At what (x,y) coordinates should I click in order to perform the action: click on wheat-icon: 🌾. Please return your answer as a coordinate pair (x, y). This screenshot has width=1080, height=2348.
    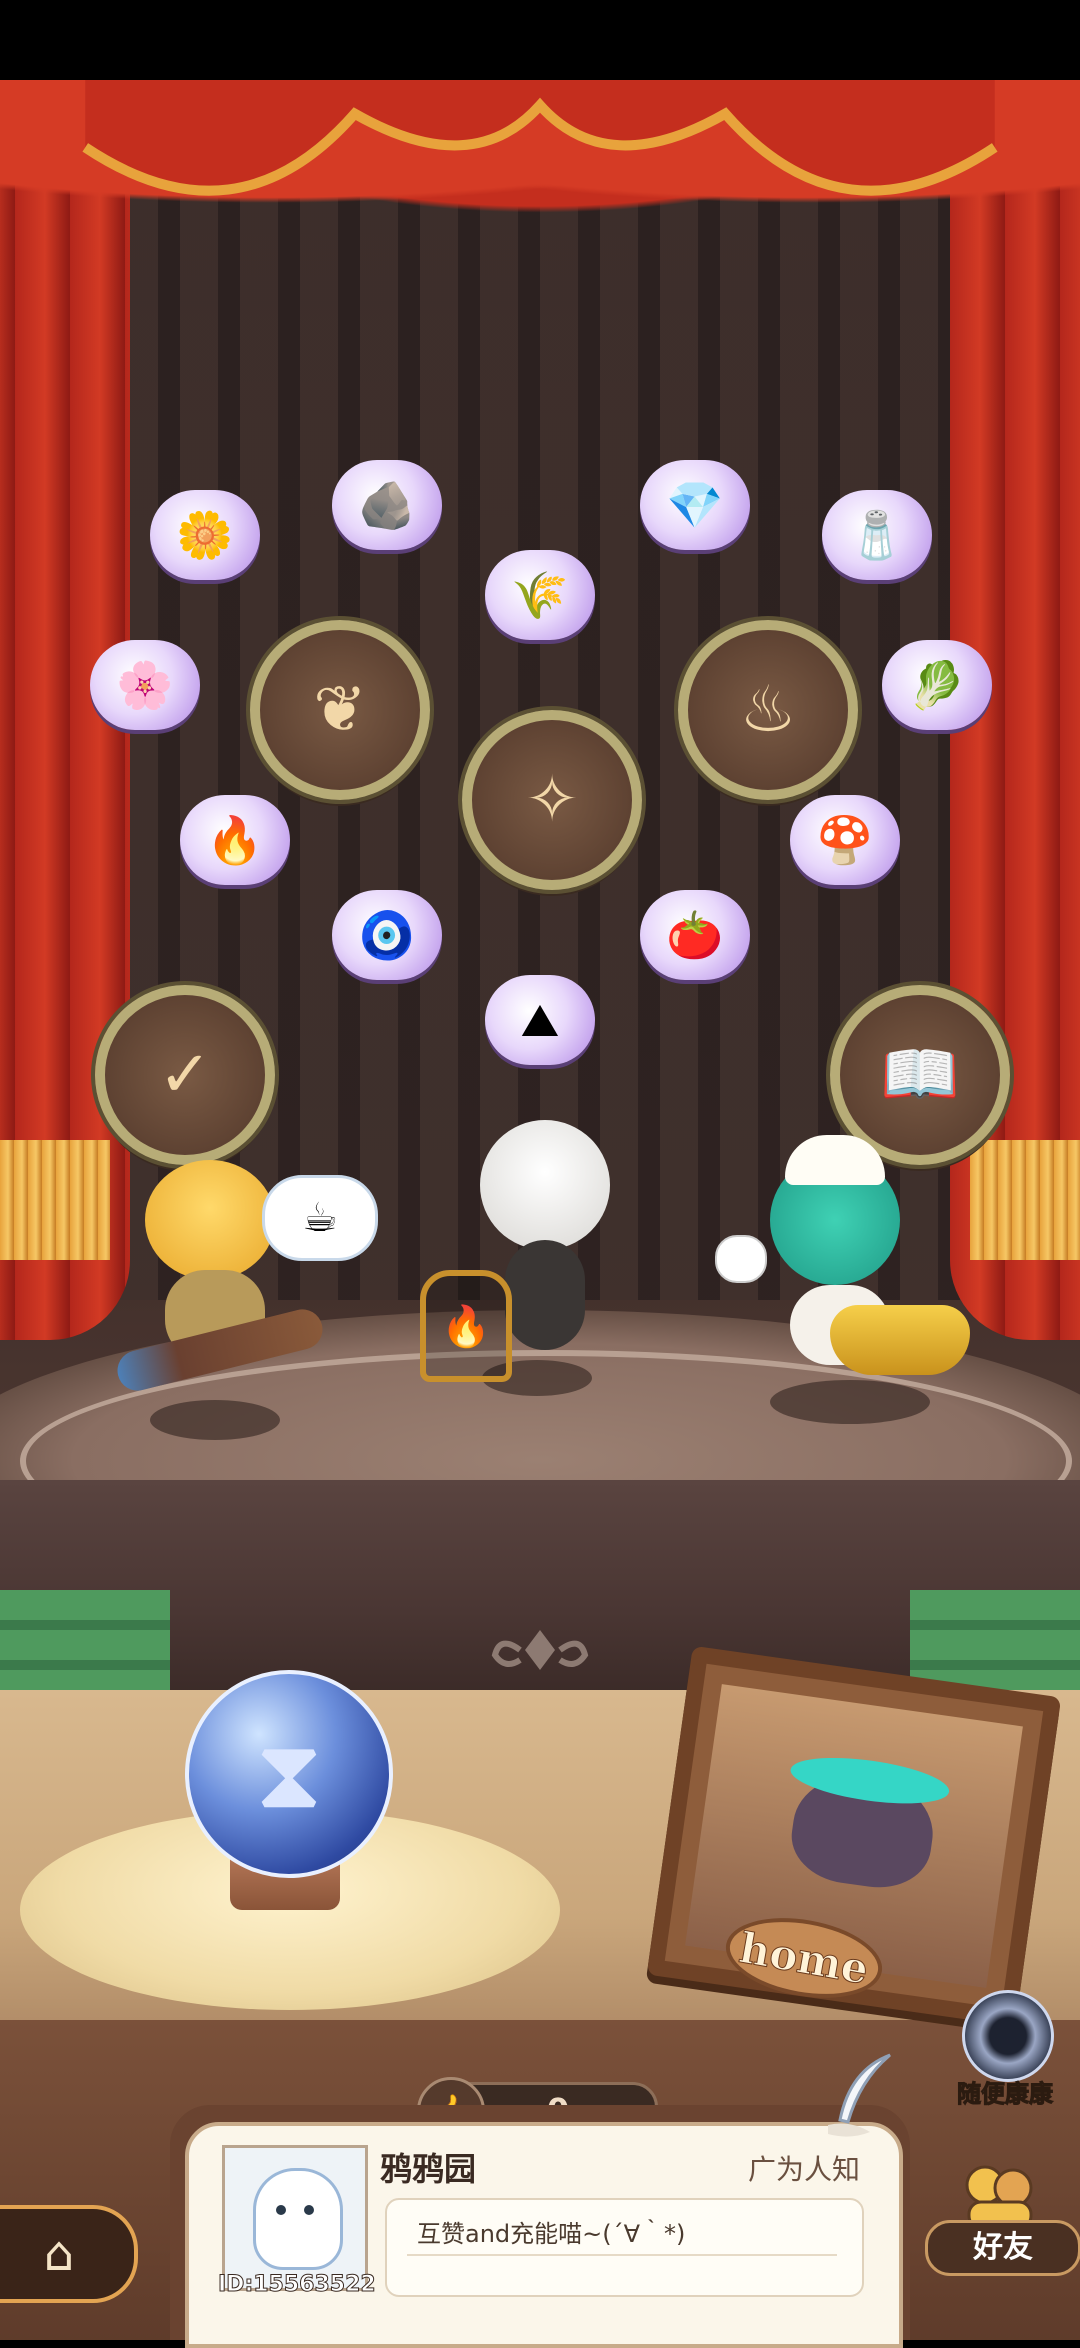
    Looking at the image, I should click on (540, 595).